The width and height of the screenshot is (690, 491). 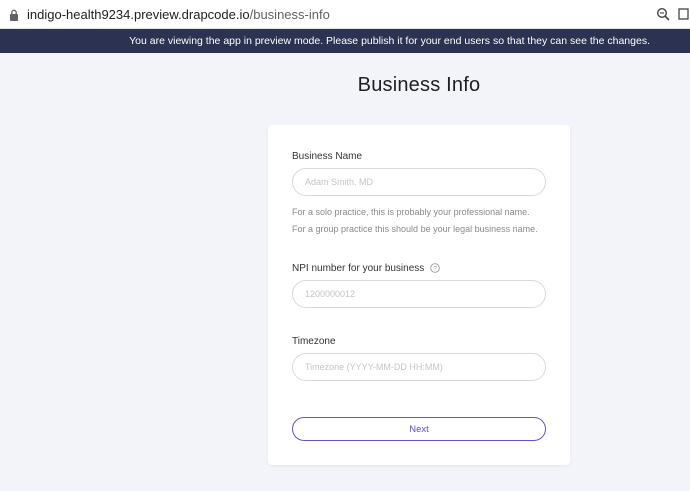 I want to click on zoom-icon, so click(x=663, y=14).